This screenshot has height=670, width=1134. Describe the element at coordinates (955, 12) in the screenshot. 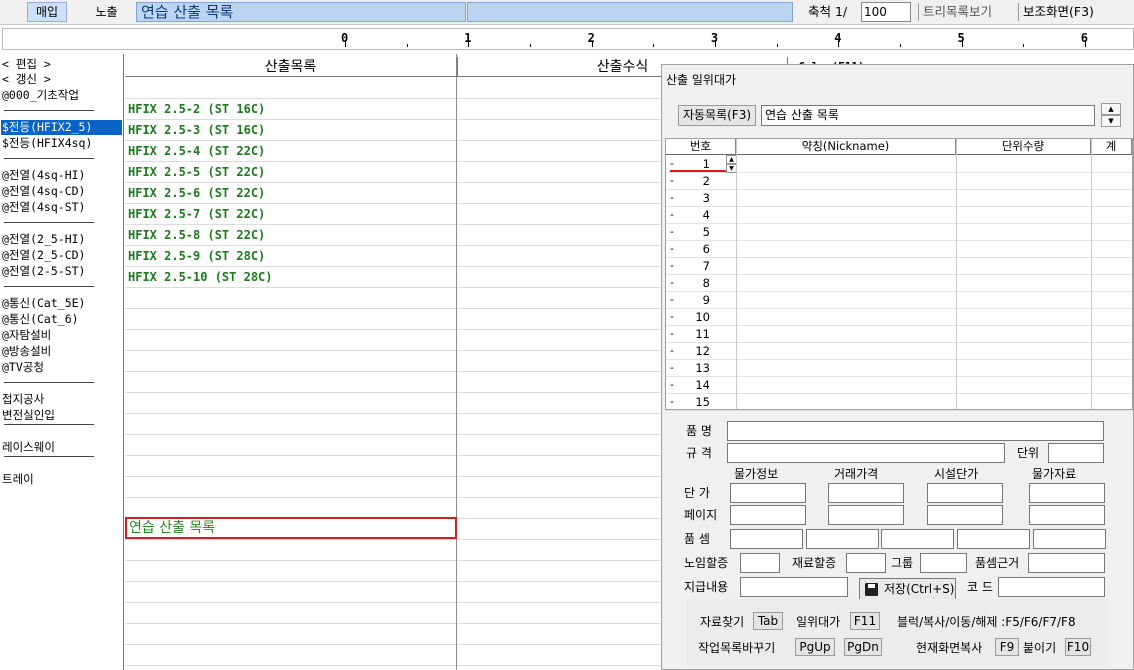

I see `tree-view-button: 트리목록보기` at that location.